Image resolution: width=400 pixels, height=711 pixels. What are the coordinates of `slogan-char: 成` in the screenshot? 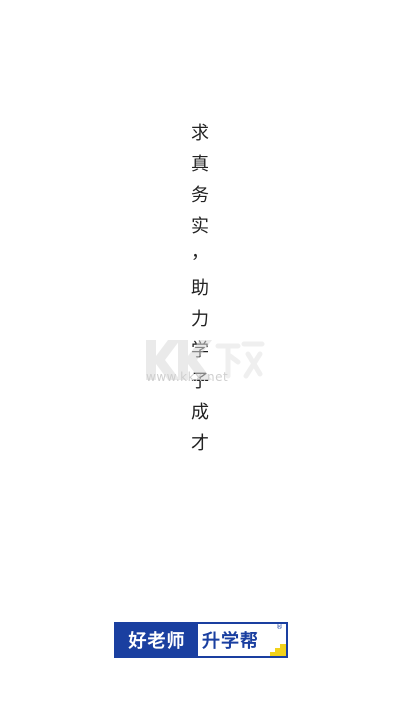 It's located at (200, 412).